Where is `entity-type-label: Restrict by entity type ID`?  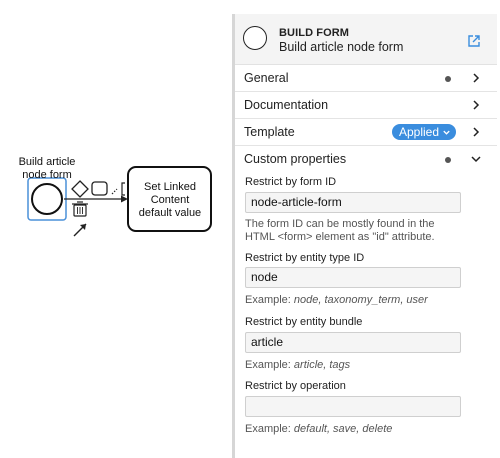 entity-type-label: Restrict by entity type ID is located at coordinates (305, 258).